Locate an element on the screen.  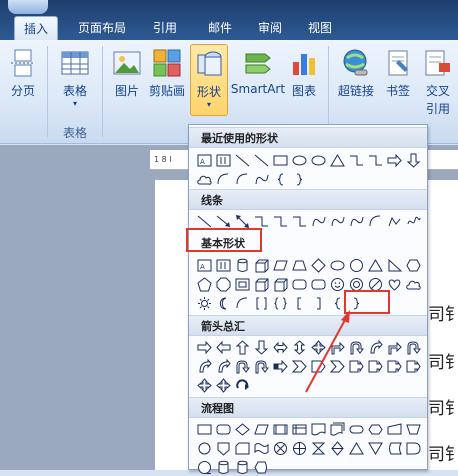
shape-lrarrow-icon is located at coordinates (280, 347).